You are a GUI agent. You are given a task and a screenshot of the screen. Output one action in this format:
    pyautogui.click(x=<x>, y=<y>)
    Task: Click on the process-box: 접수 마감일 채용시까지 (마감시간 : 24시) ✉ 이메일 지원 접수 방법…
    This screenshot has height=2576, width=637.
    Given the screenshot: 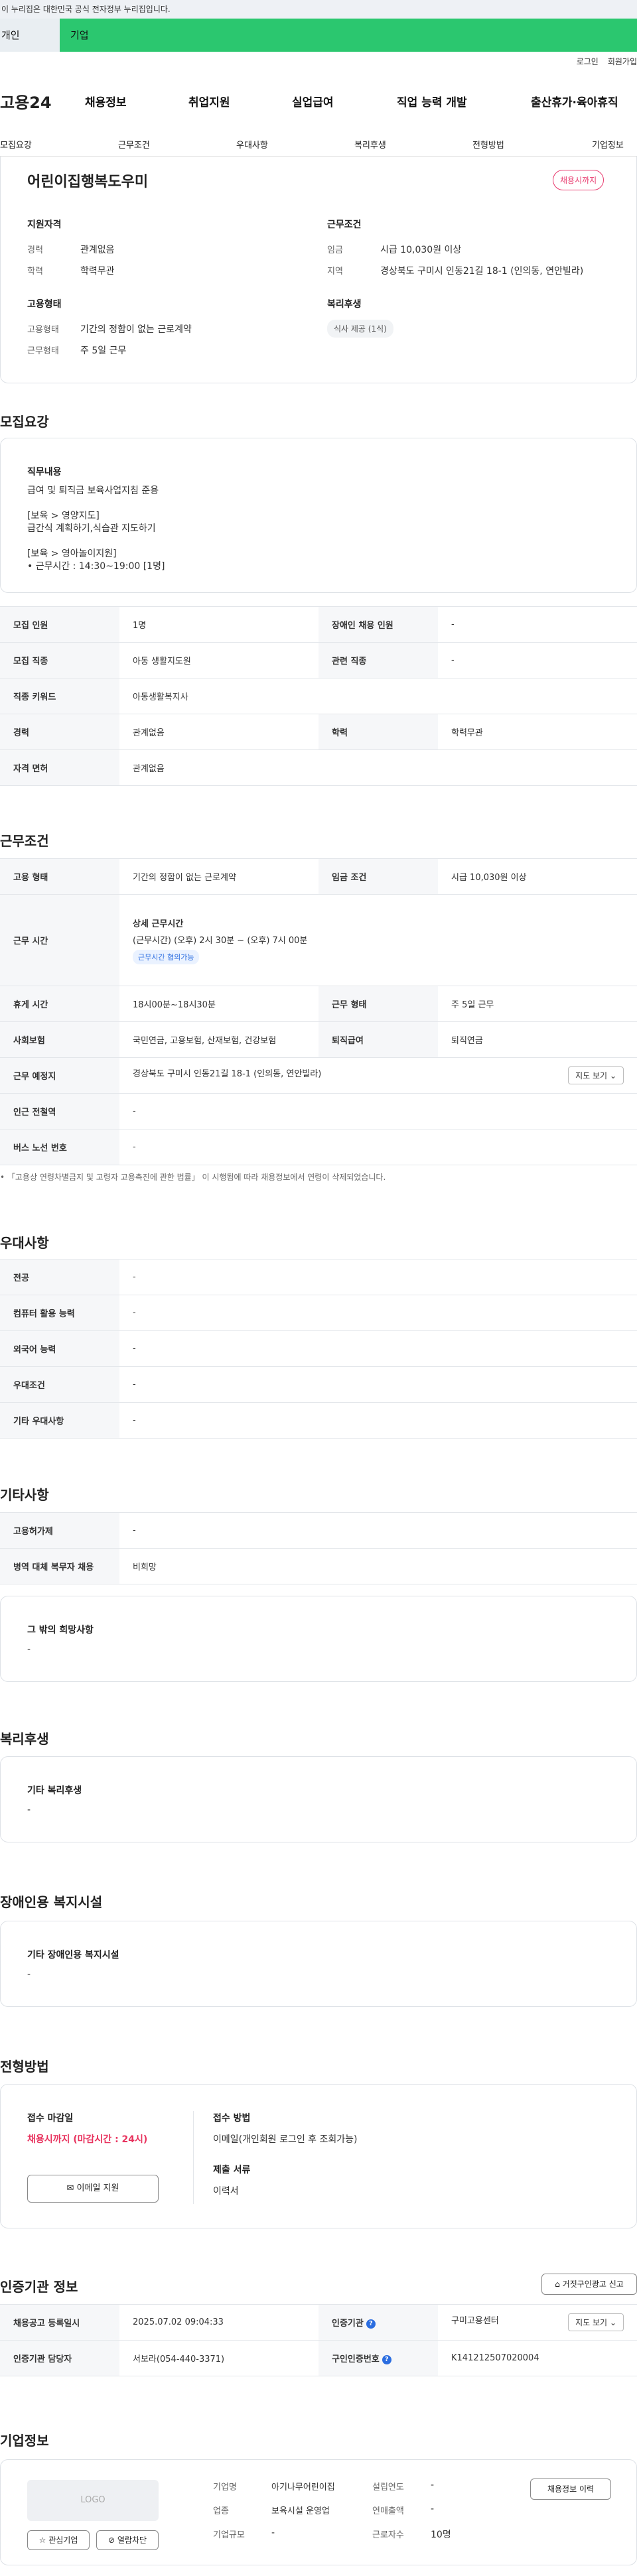 What is the action you would take?
    pyautogui.click(x=319, y=2156)
    